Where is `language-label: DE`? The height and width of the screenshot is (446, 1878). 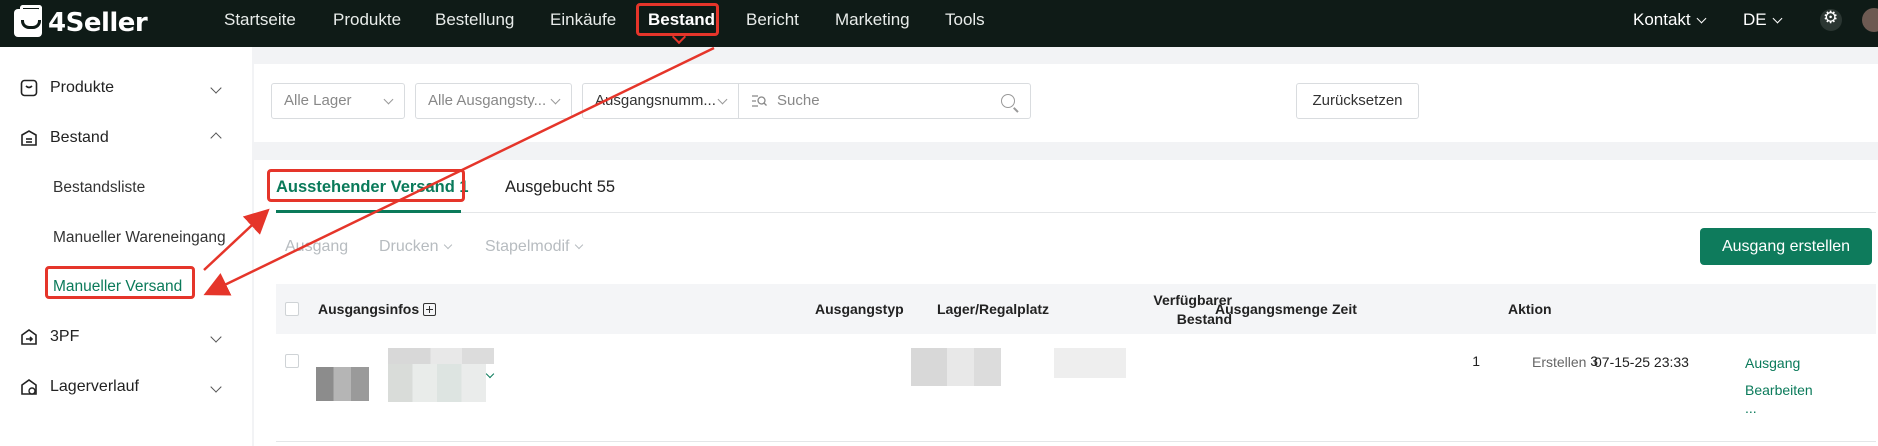 language-label: DE is located at coordinates (1755, 19).